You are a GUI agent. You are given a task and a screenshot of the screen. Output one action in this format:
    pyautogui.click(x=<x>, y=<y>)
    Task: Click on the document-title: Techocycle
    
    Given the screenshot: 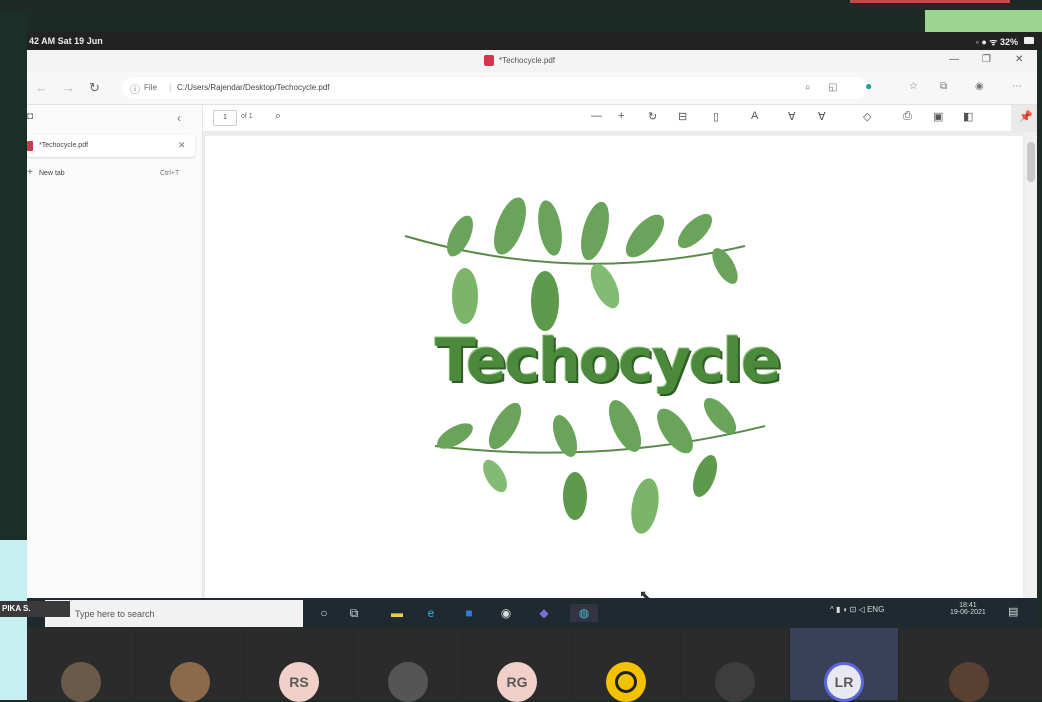 What is the action you would take?
    pyautogui.click(x=608, y=361)
    